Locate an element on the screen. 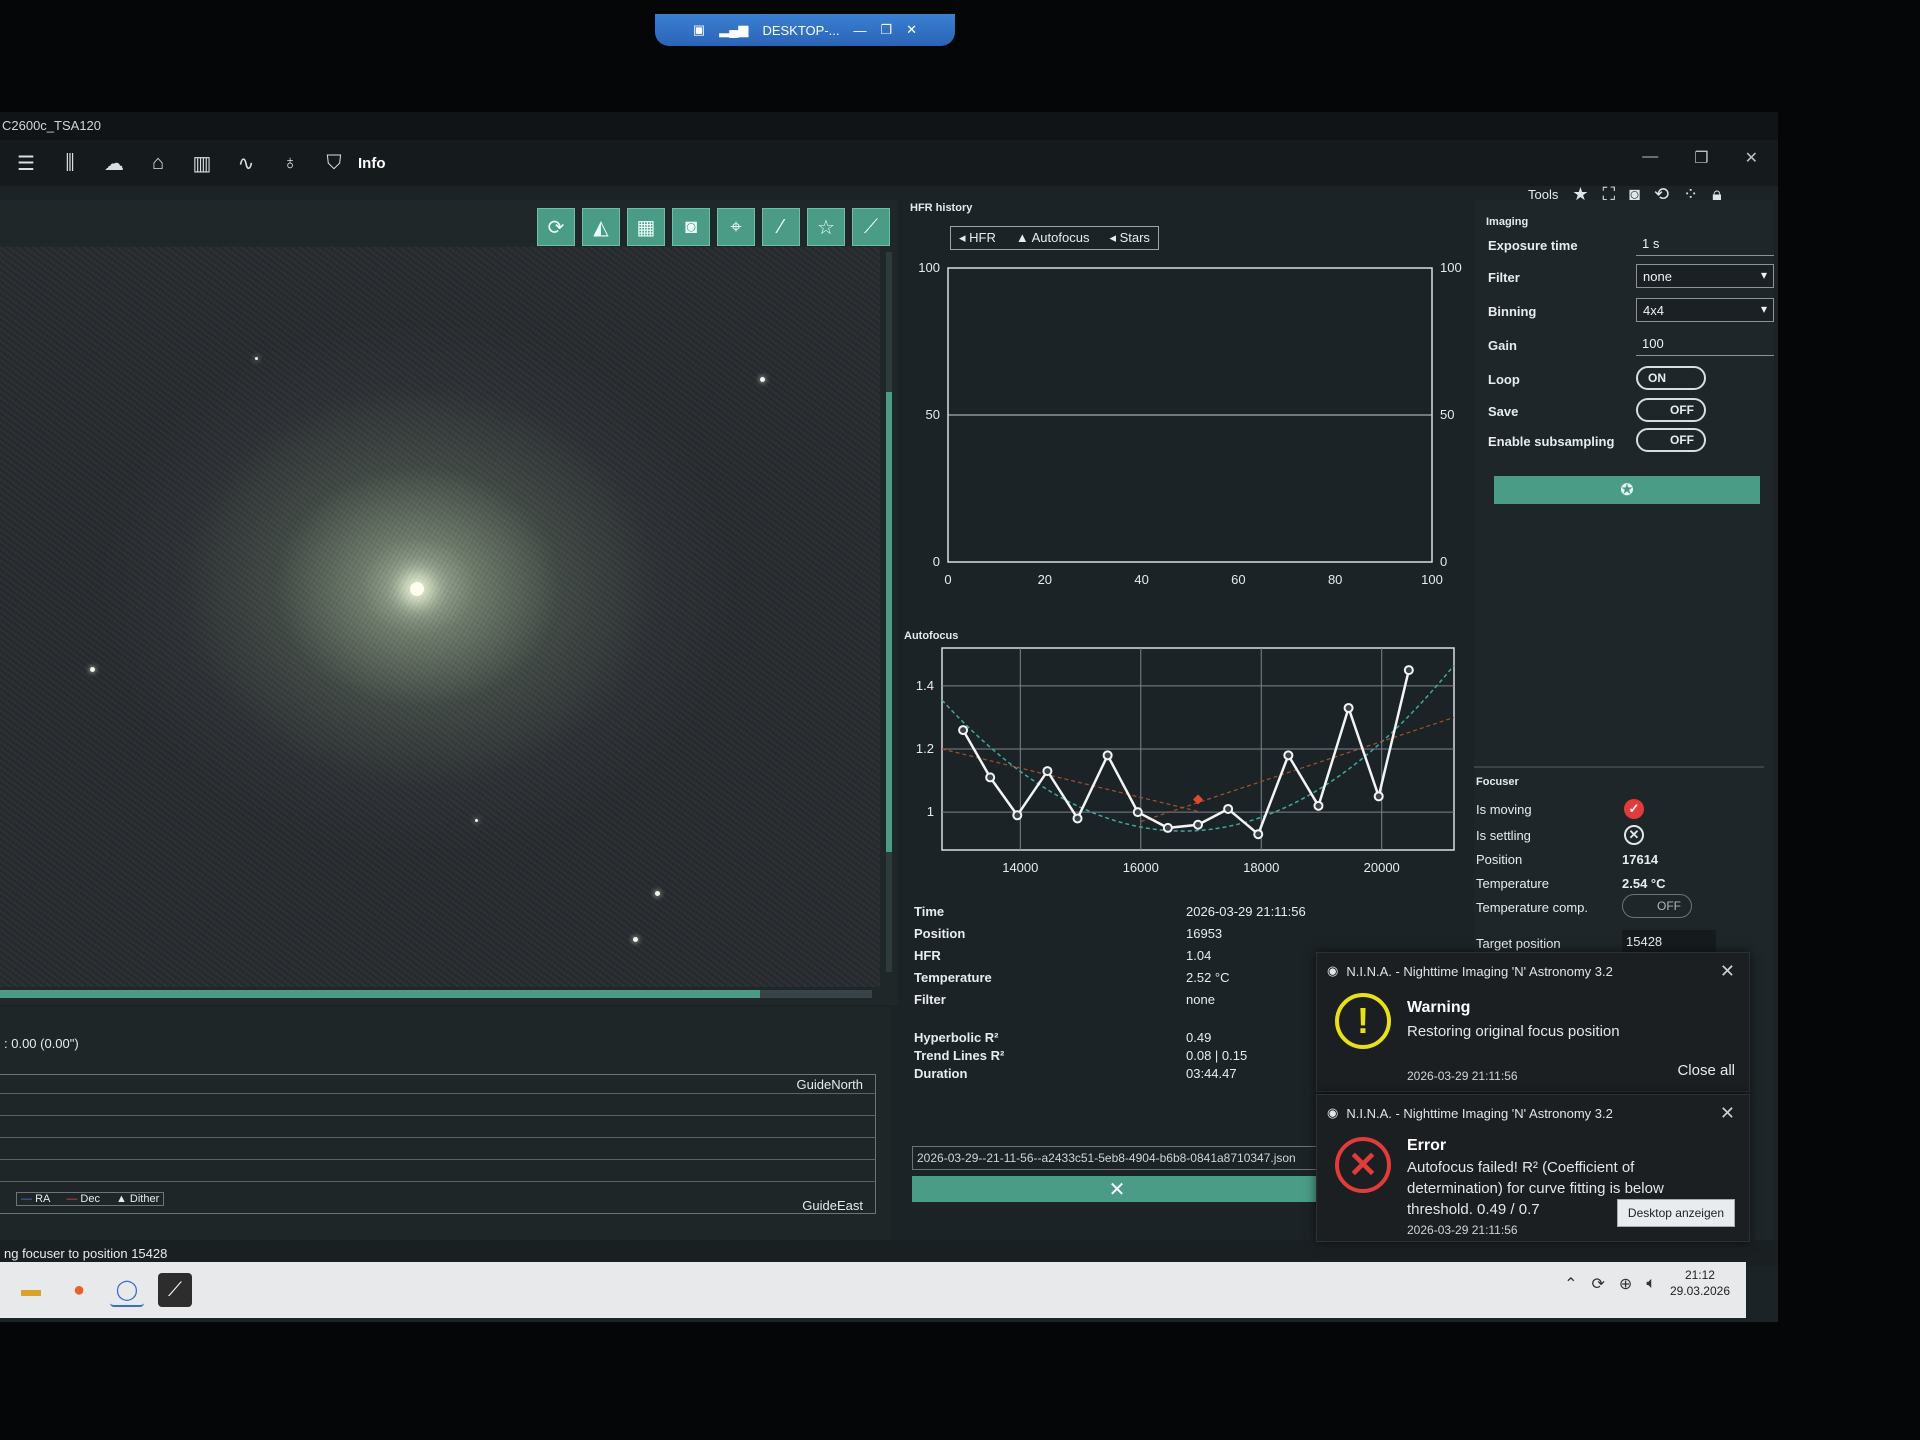  menu-info: Info is located at coordinates (372, 163).